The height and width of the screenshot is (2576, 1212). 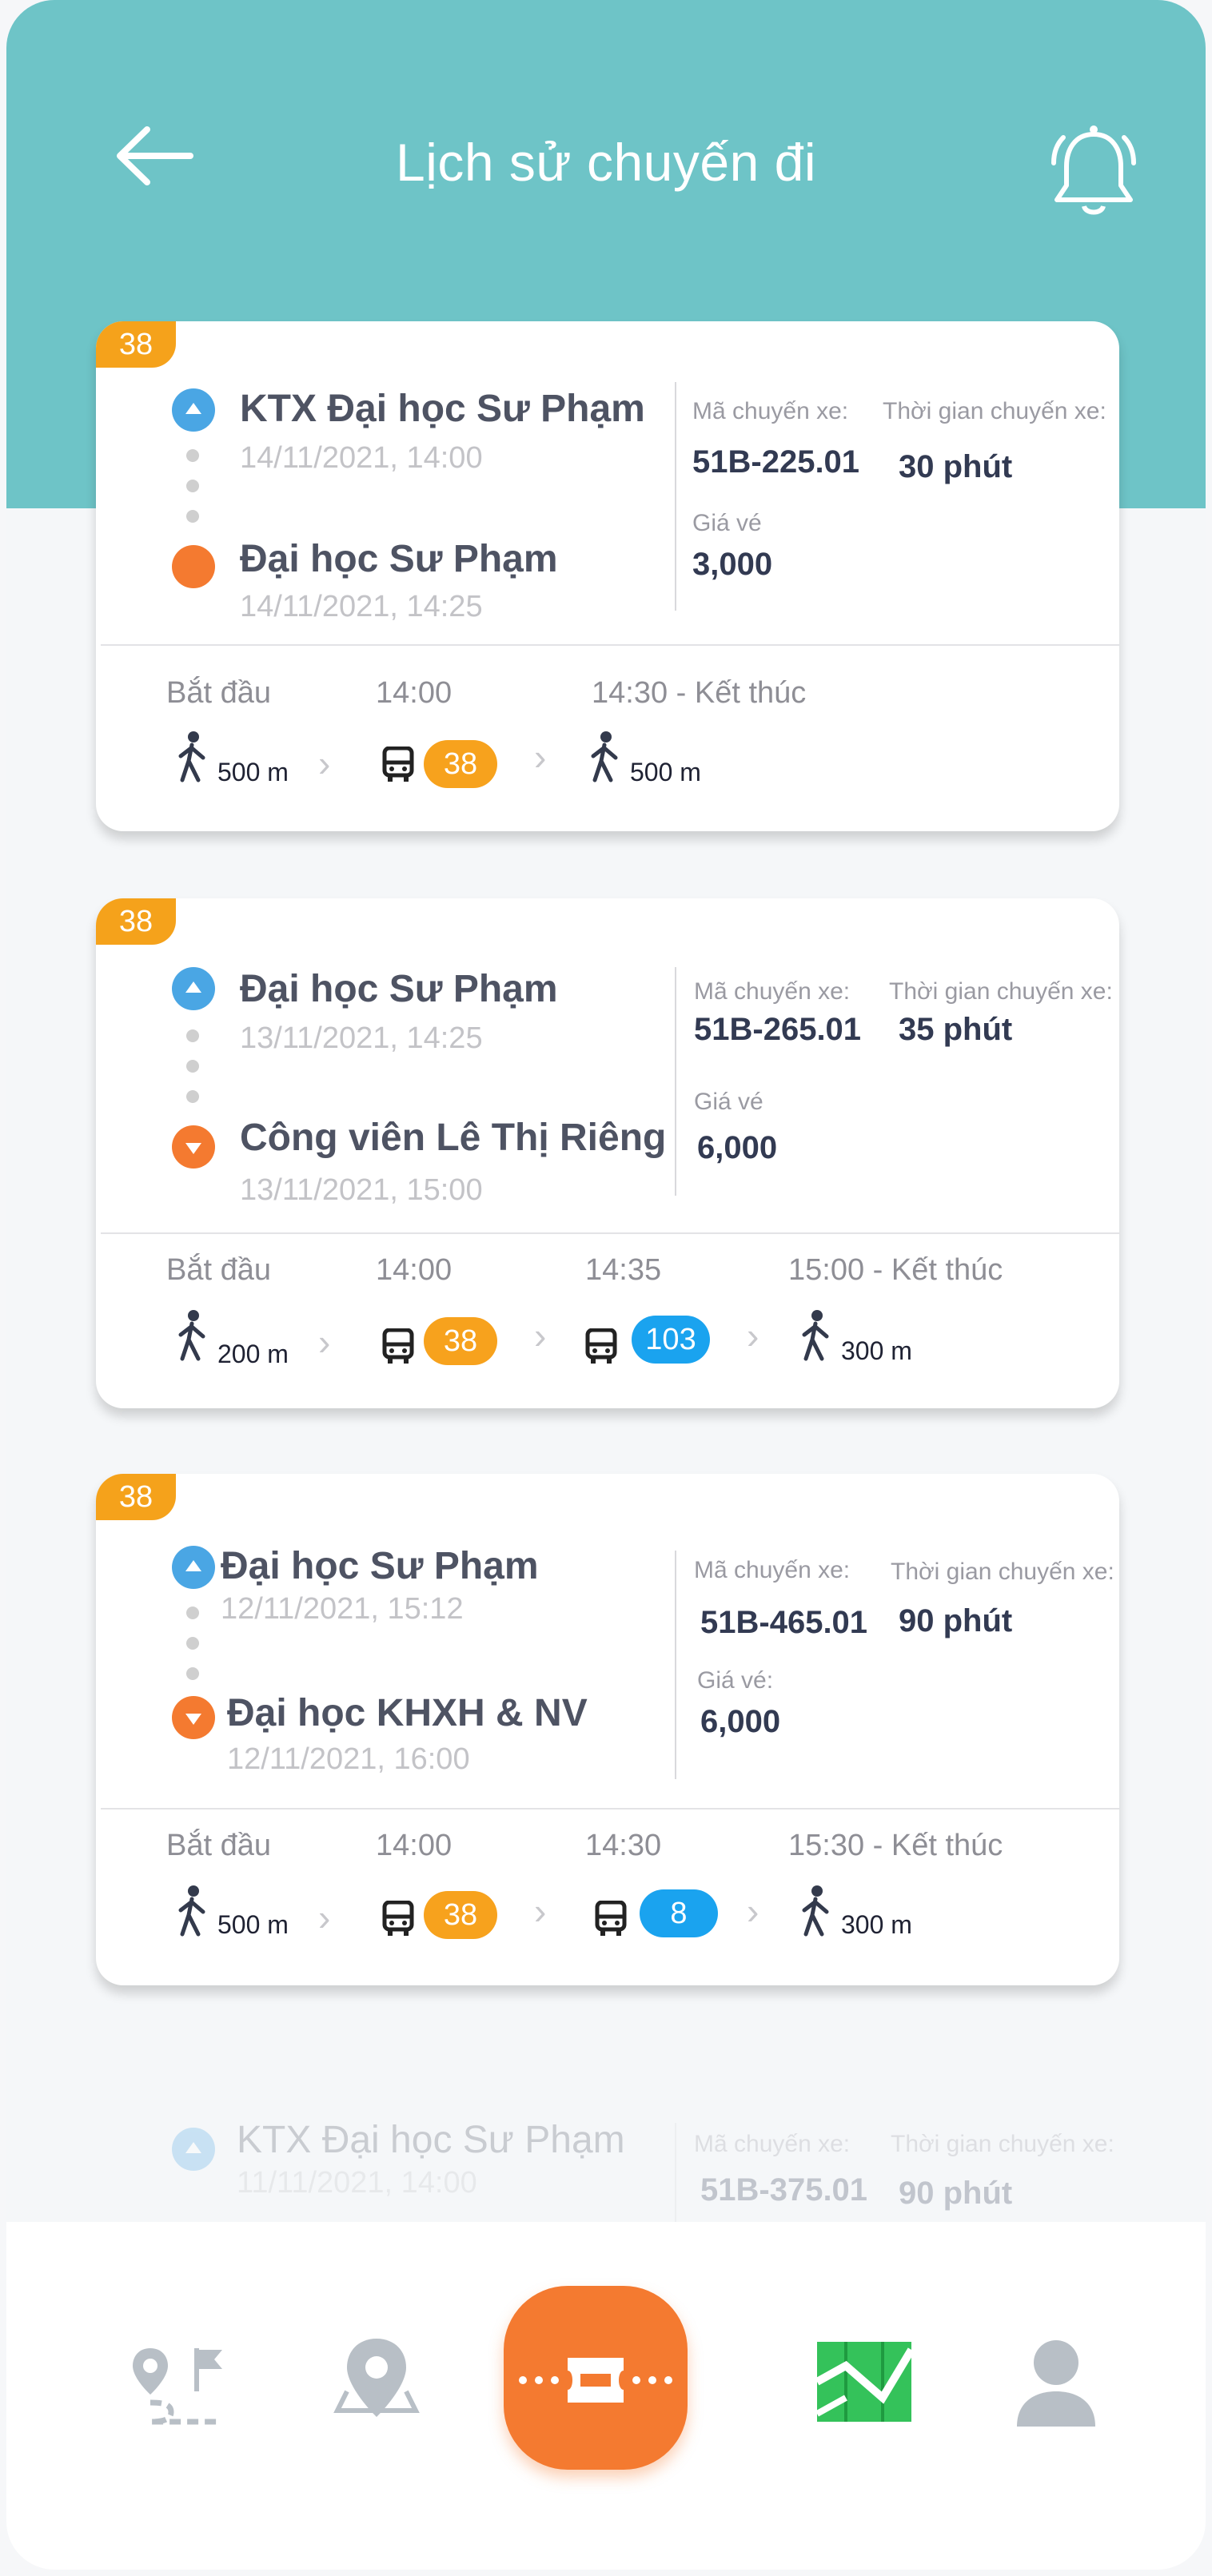 I want to click on profile-icon, so click(x=1056, y=2383).